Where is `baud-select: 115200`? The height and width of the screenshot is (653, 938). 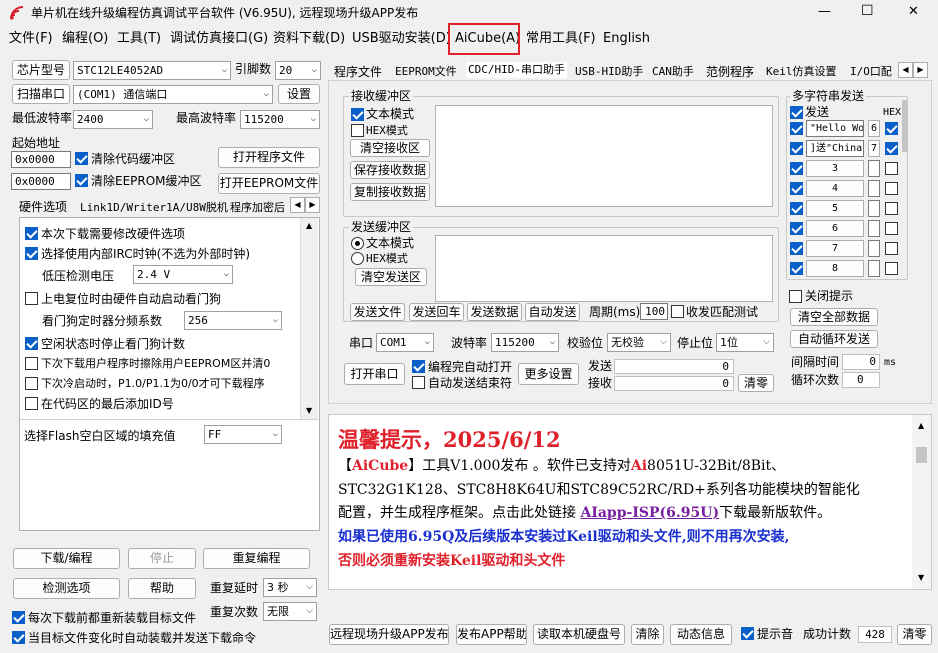 baud-select: 115200 is located at coordinates (525, 342).